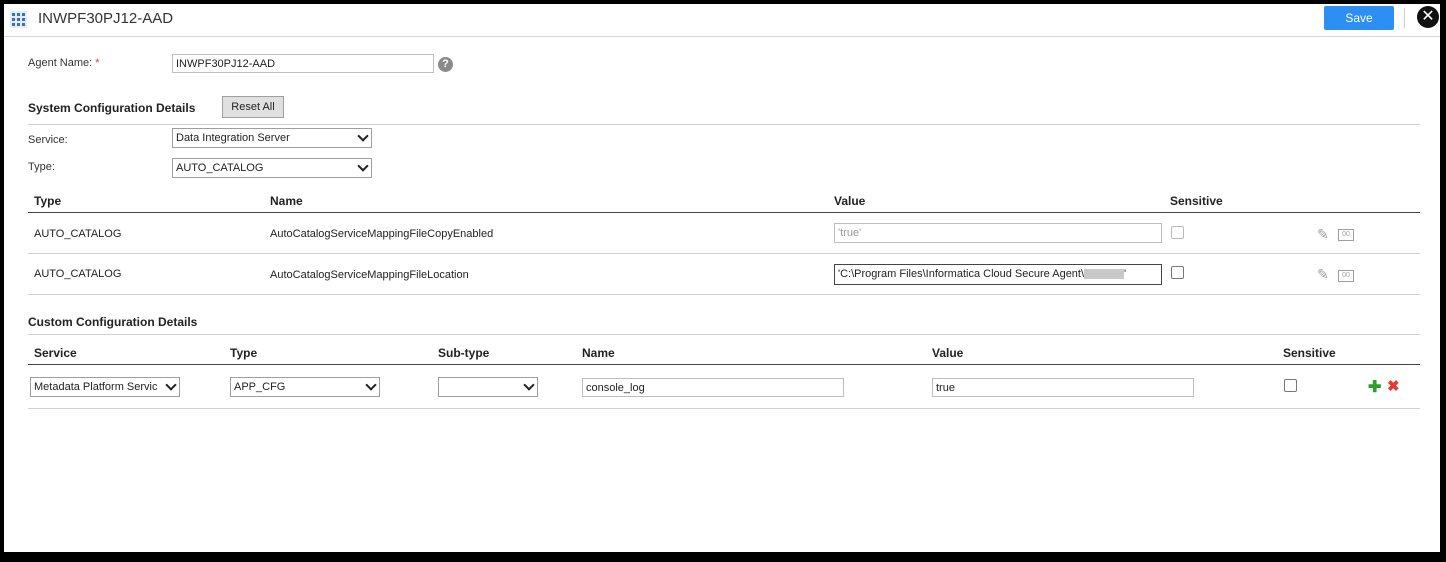  What do you see at coordinates (220, 168) in the screenshot?
I see `type-select-value: AUTO_CATALOG` at bounding box center [220, 168].